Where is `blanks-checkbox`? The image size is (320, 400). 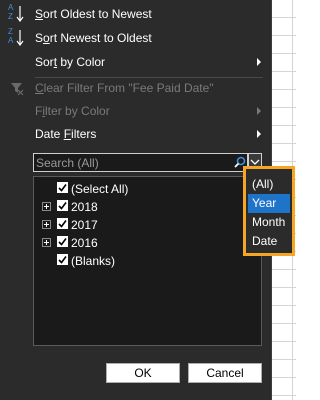
blanks-checkbox is located at coordinates (62, 259).